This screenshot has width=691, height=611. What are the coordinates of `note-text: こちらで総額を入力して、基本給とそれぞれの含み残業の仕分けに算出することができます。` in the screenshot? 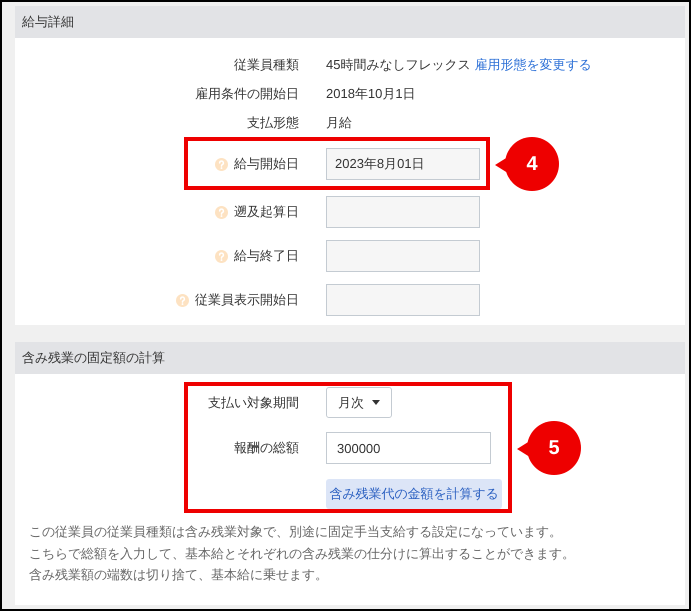 It's located at (302, 553).